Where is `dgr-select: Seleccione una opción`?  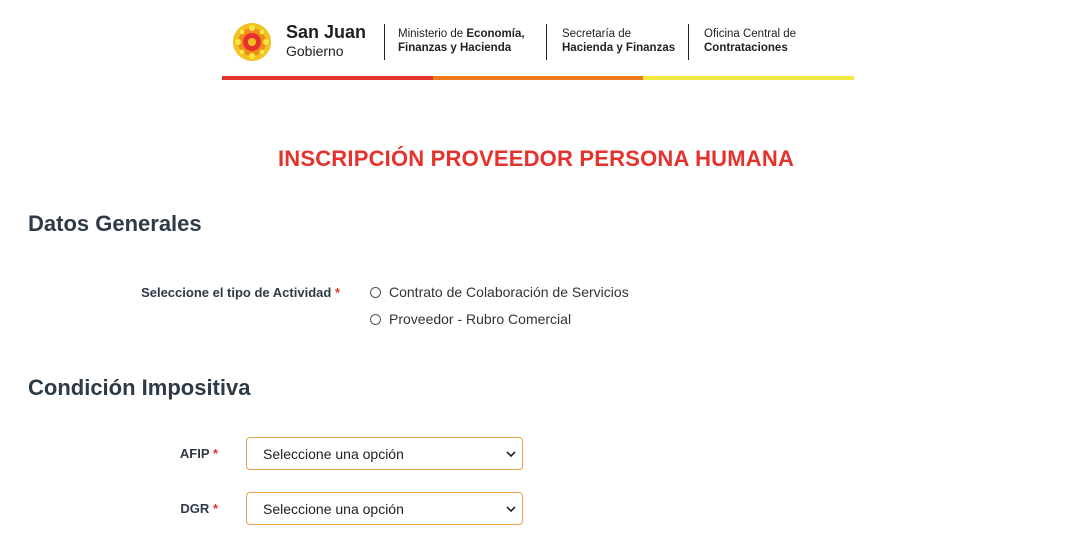
dgr-select: Seleccione una opción is located at coordinates (384, 508).